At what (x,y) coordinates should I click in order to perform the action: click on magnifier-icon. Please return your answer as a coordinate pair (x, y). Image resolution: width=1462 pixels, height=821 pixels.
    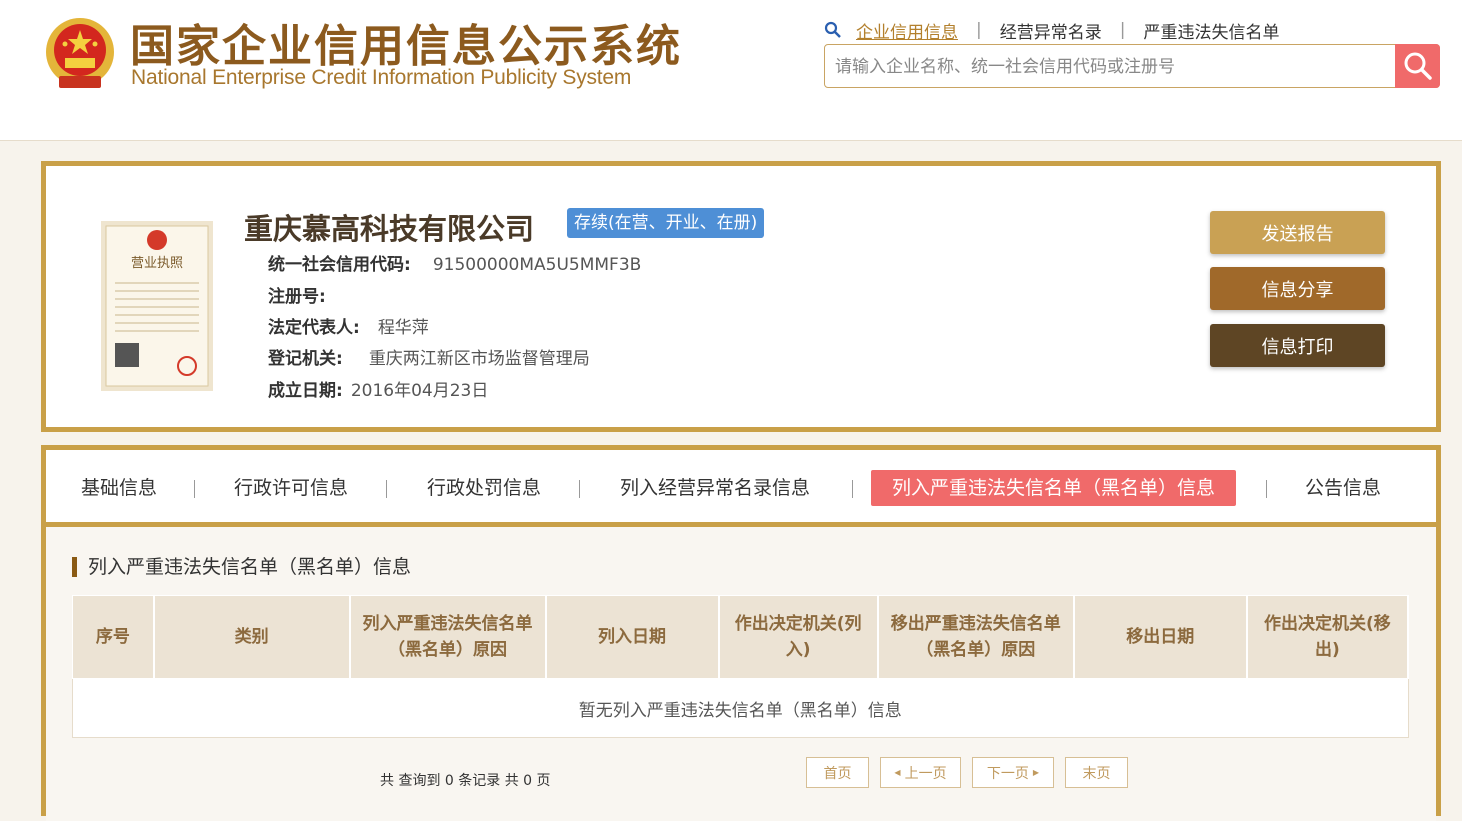
    Looking at the image, I should click on (1418, 66).